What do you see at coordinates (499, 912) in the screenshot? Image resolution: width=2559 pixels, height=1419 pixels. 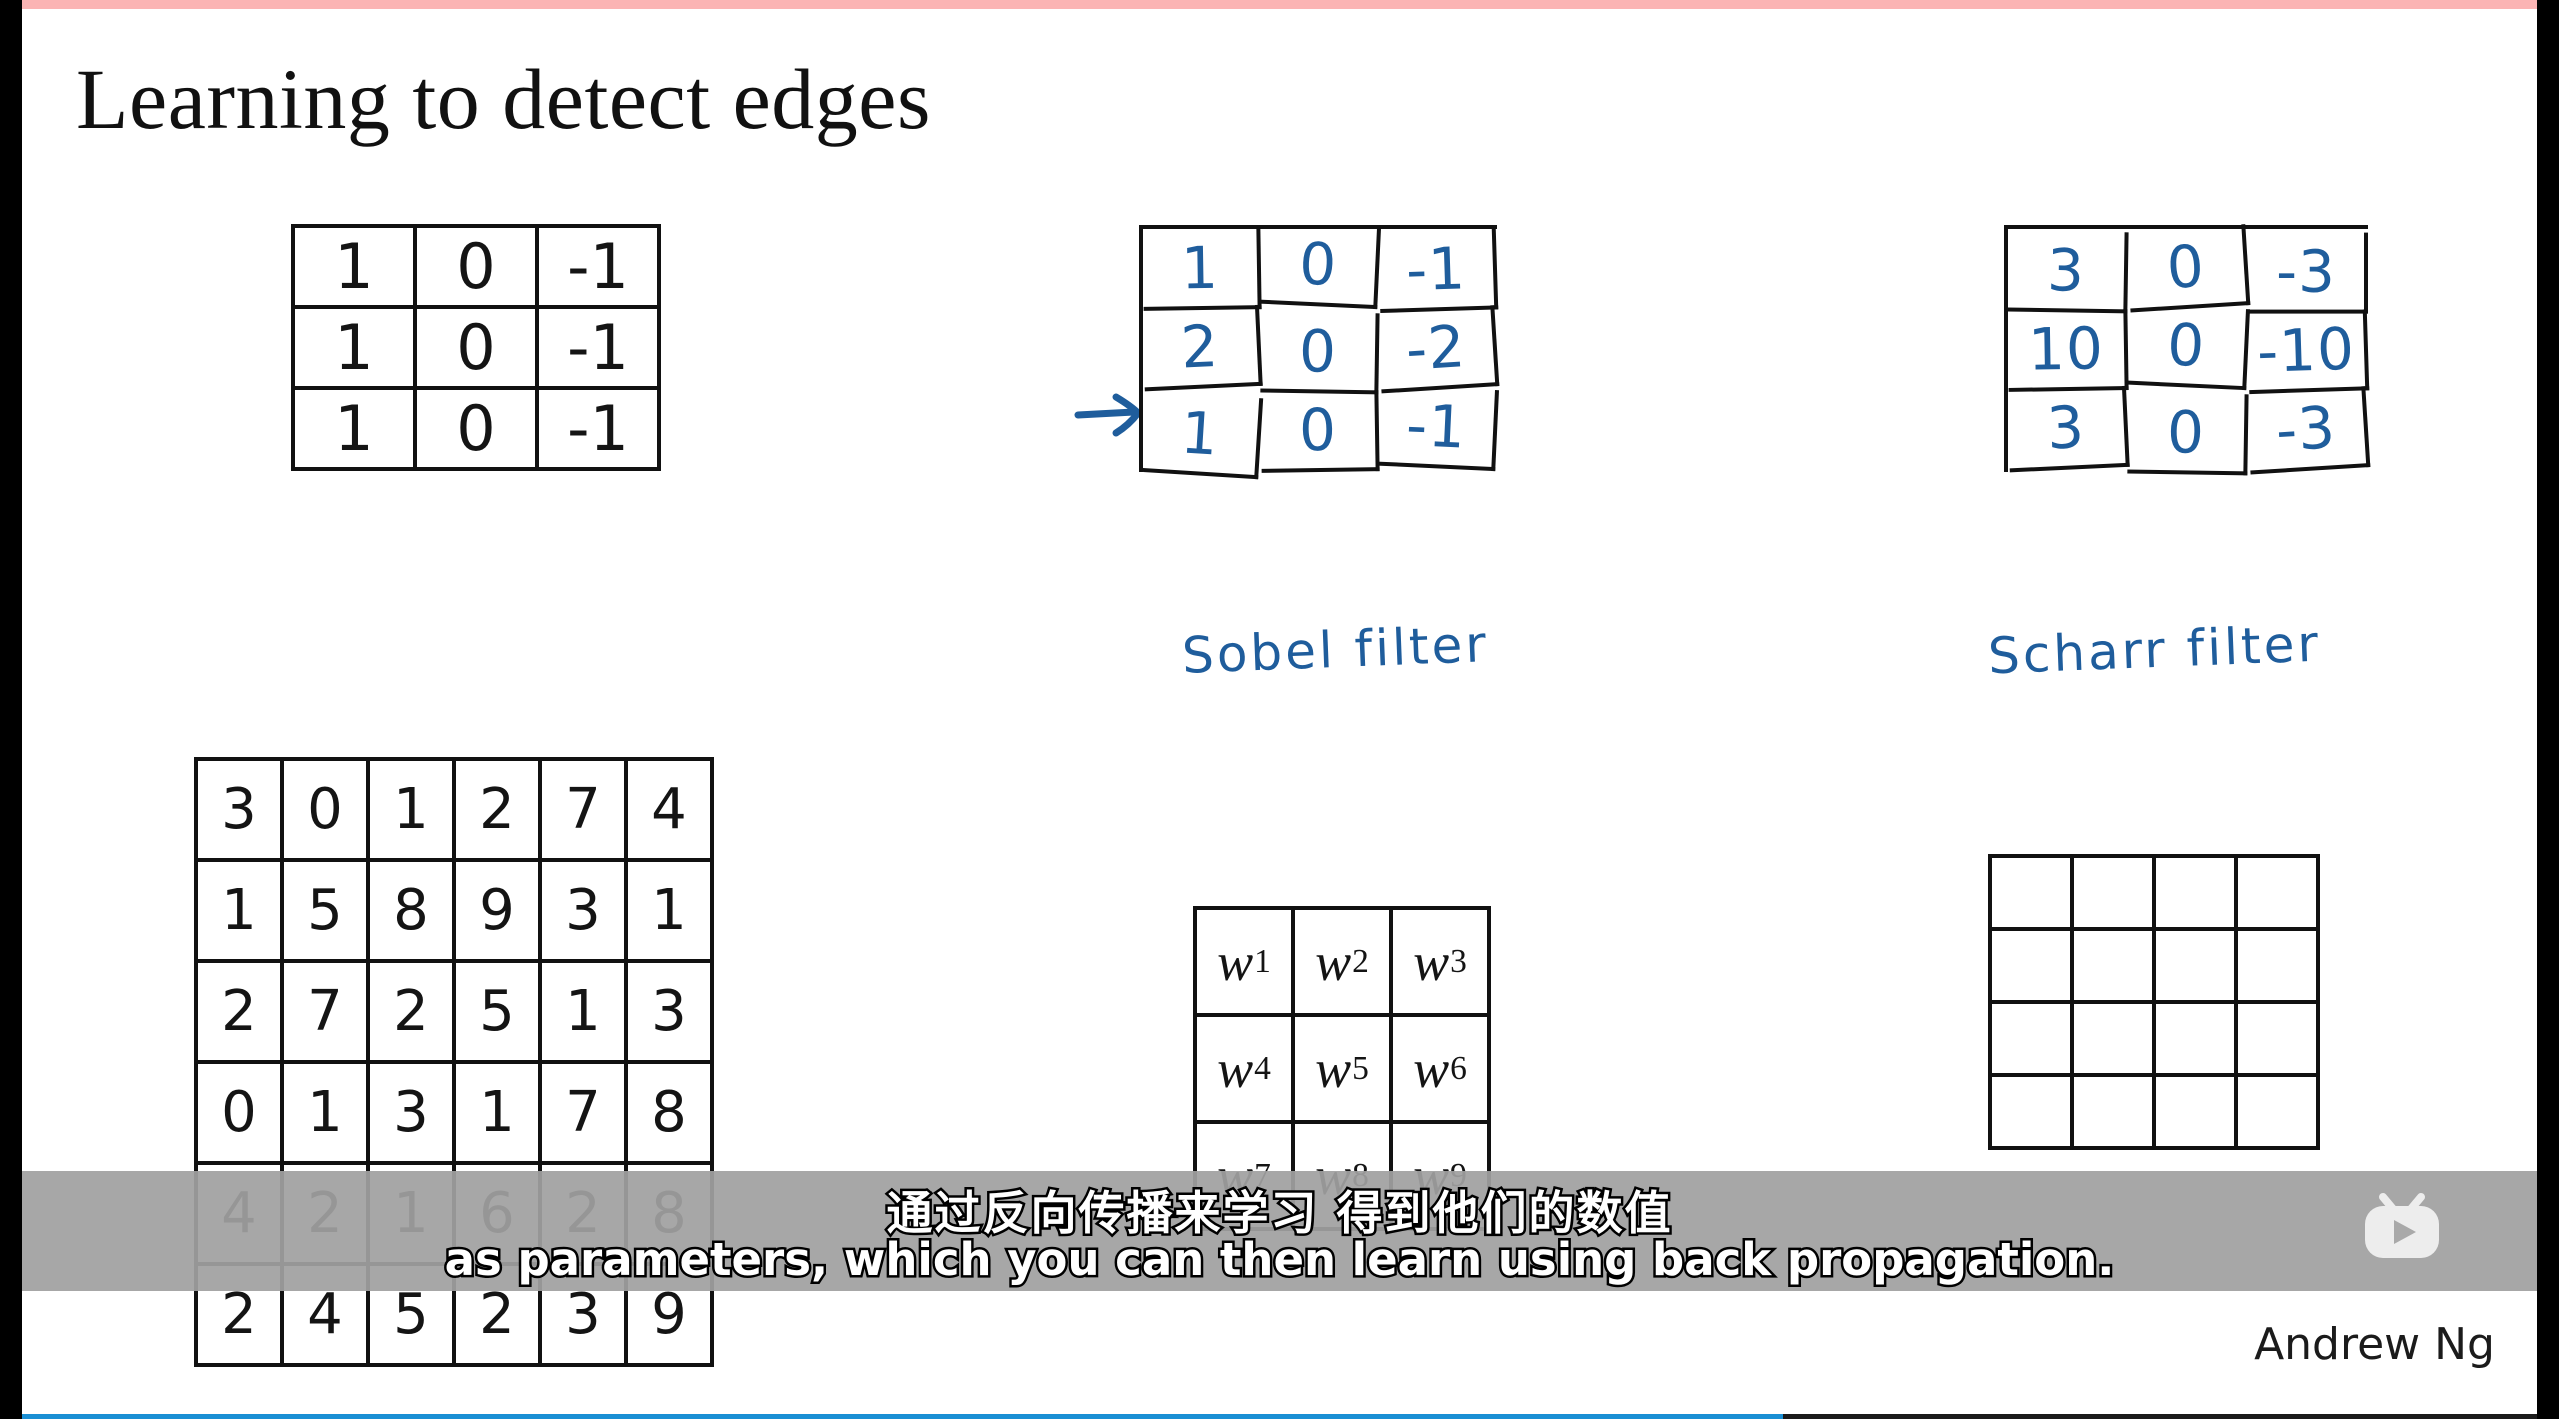 I see `input-cell: 9` at bounding box center [499, 912].